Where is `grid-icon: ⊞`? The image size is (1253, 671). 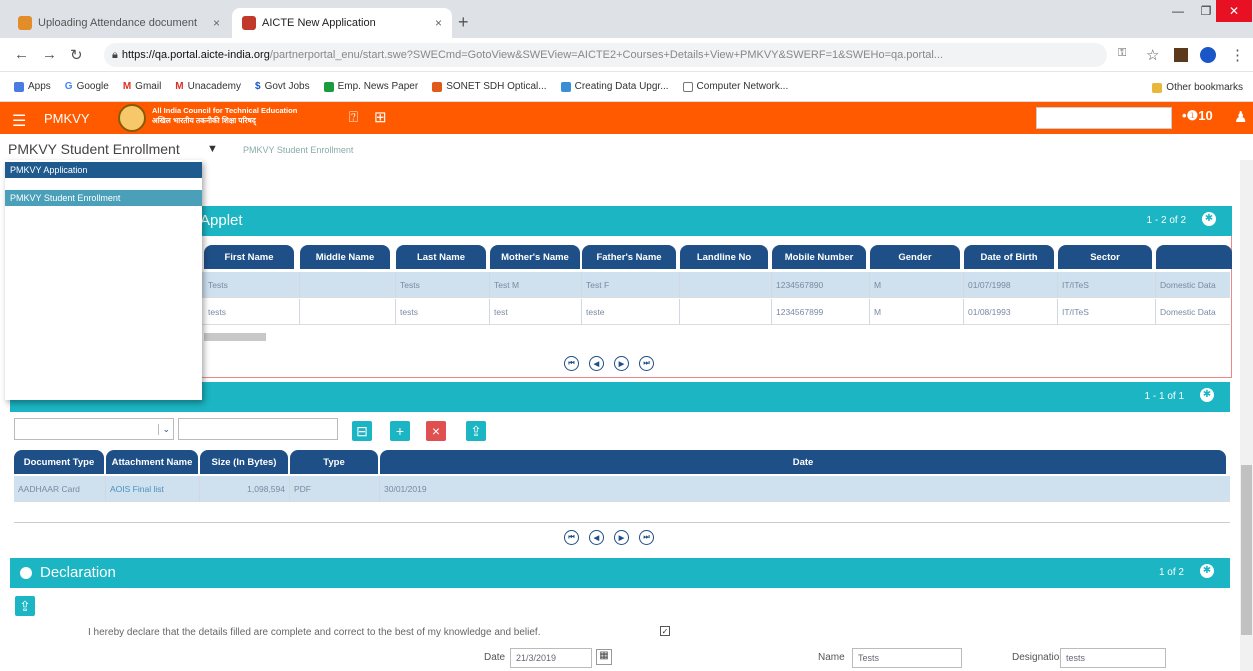
grid-icon: ⊞ is located at coordinates (380, 117).